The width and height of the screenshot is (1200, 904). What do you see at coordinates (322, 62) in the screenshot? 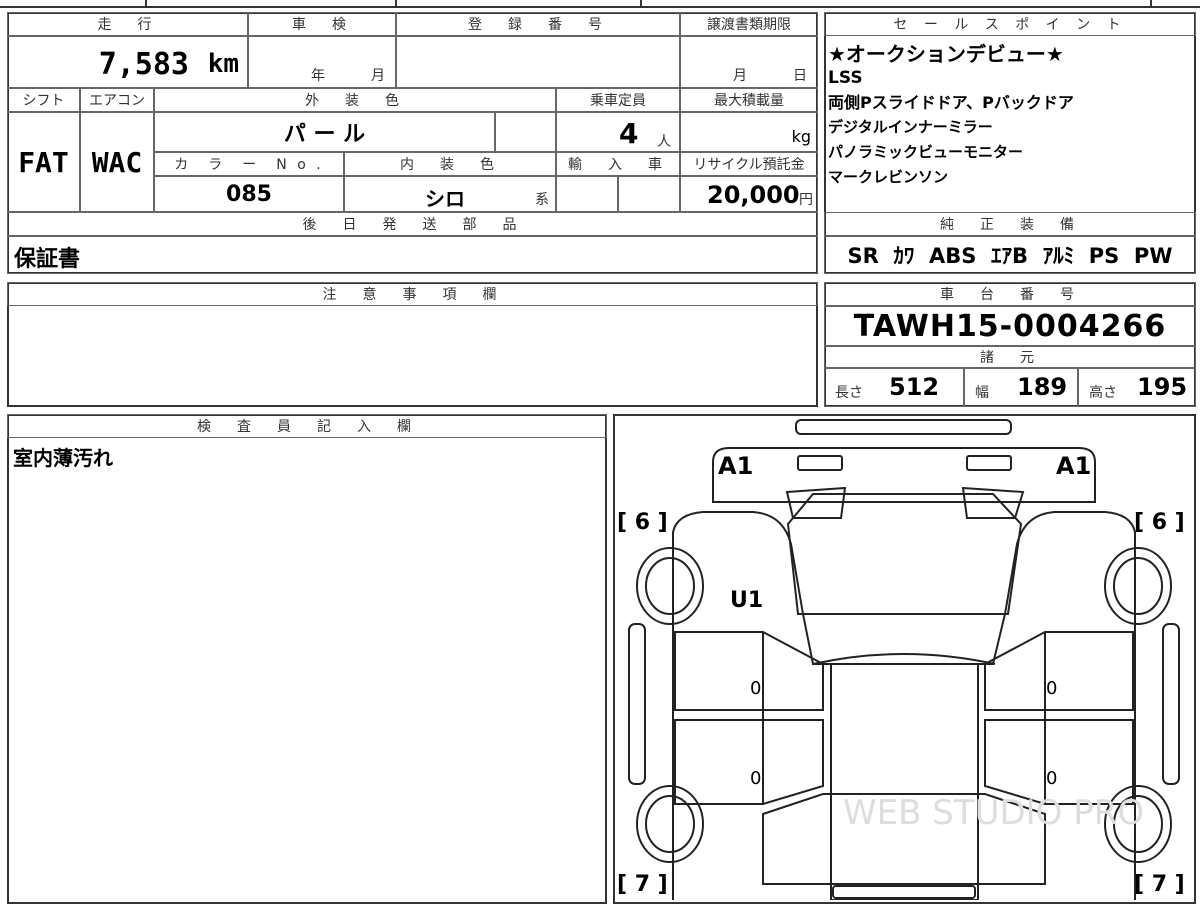
I see `shaken-cell: 年 月` at bounding box center [322, 62].